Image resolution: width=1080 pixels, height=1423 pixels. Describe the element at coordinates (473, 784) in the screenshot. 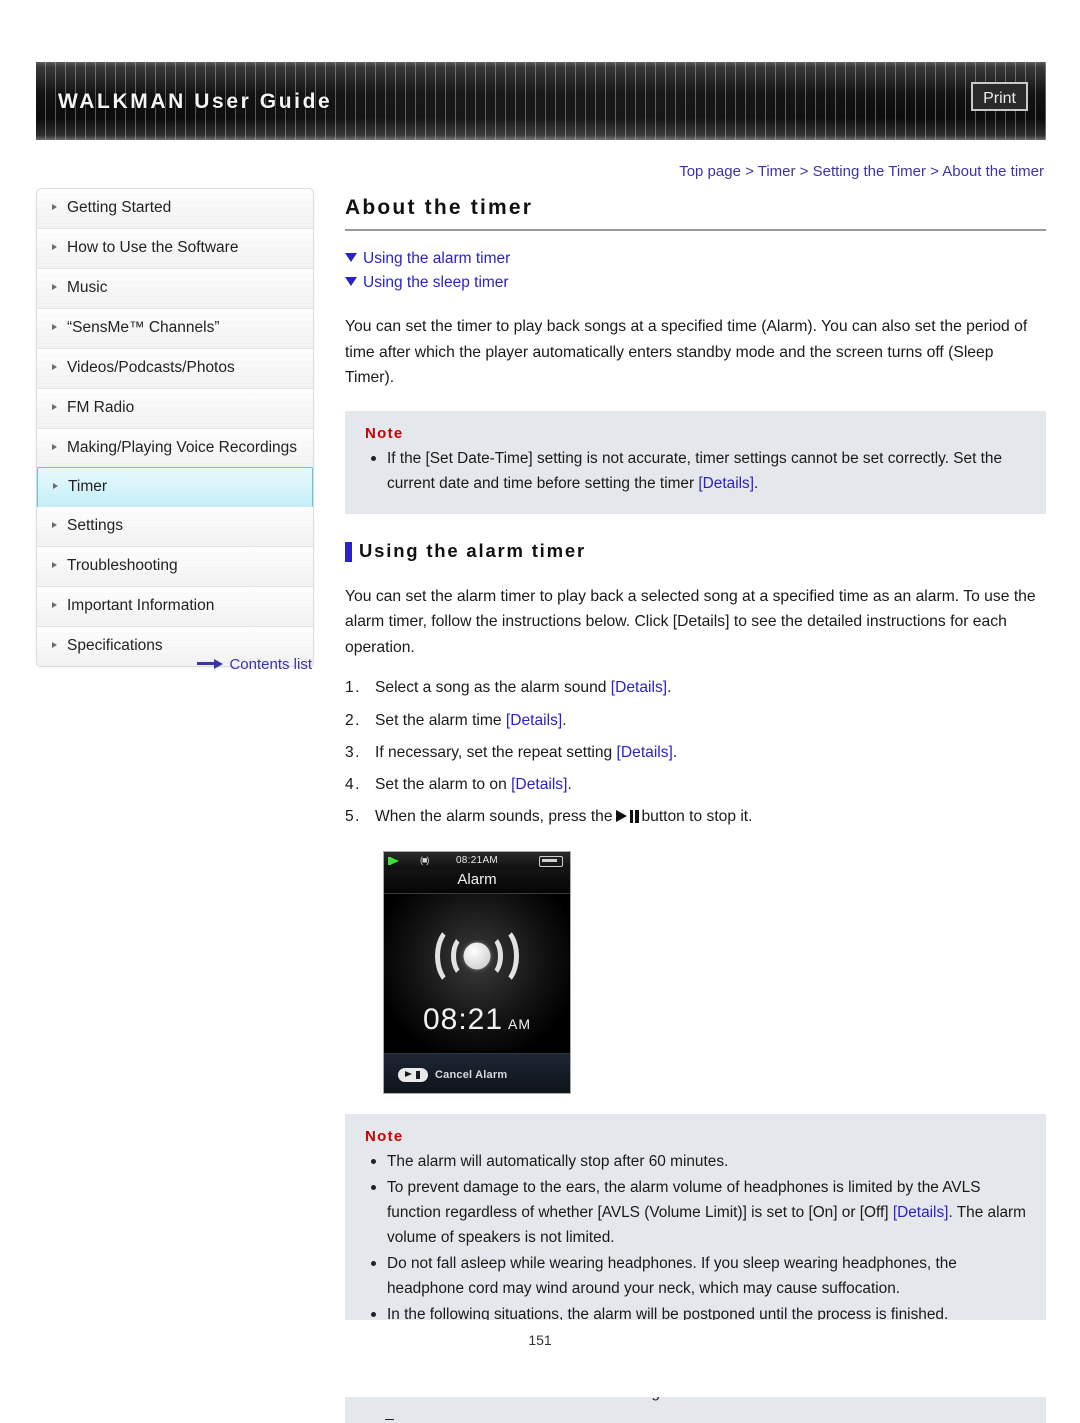

I see `step-text: Set the alarm to on [Details].` at that location.